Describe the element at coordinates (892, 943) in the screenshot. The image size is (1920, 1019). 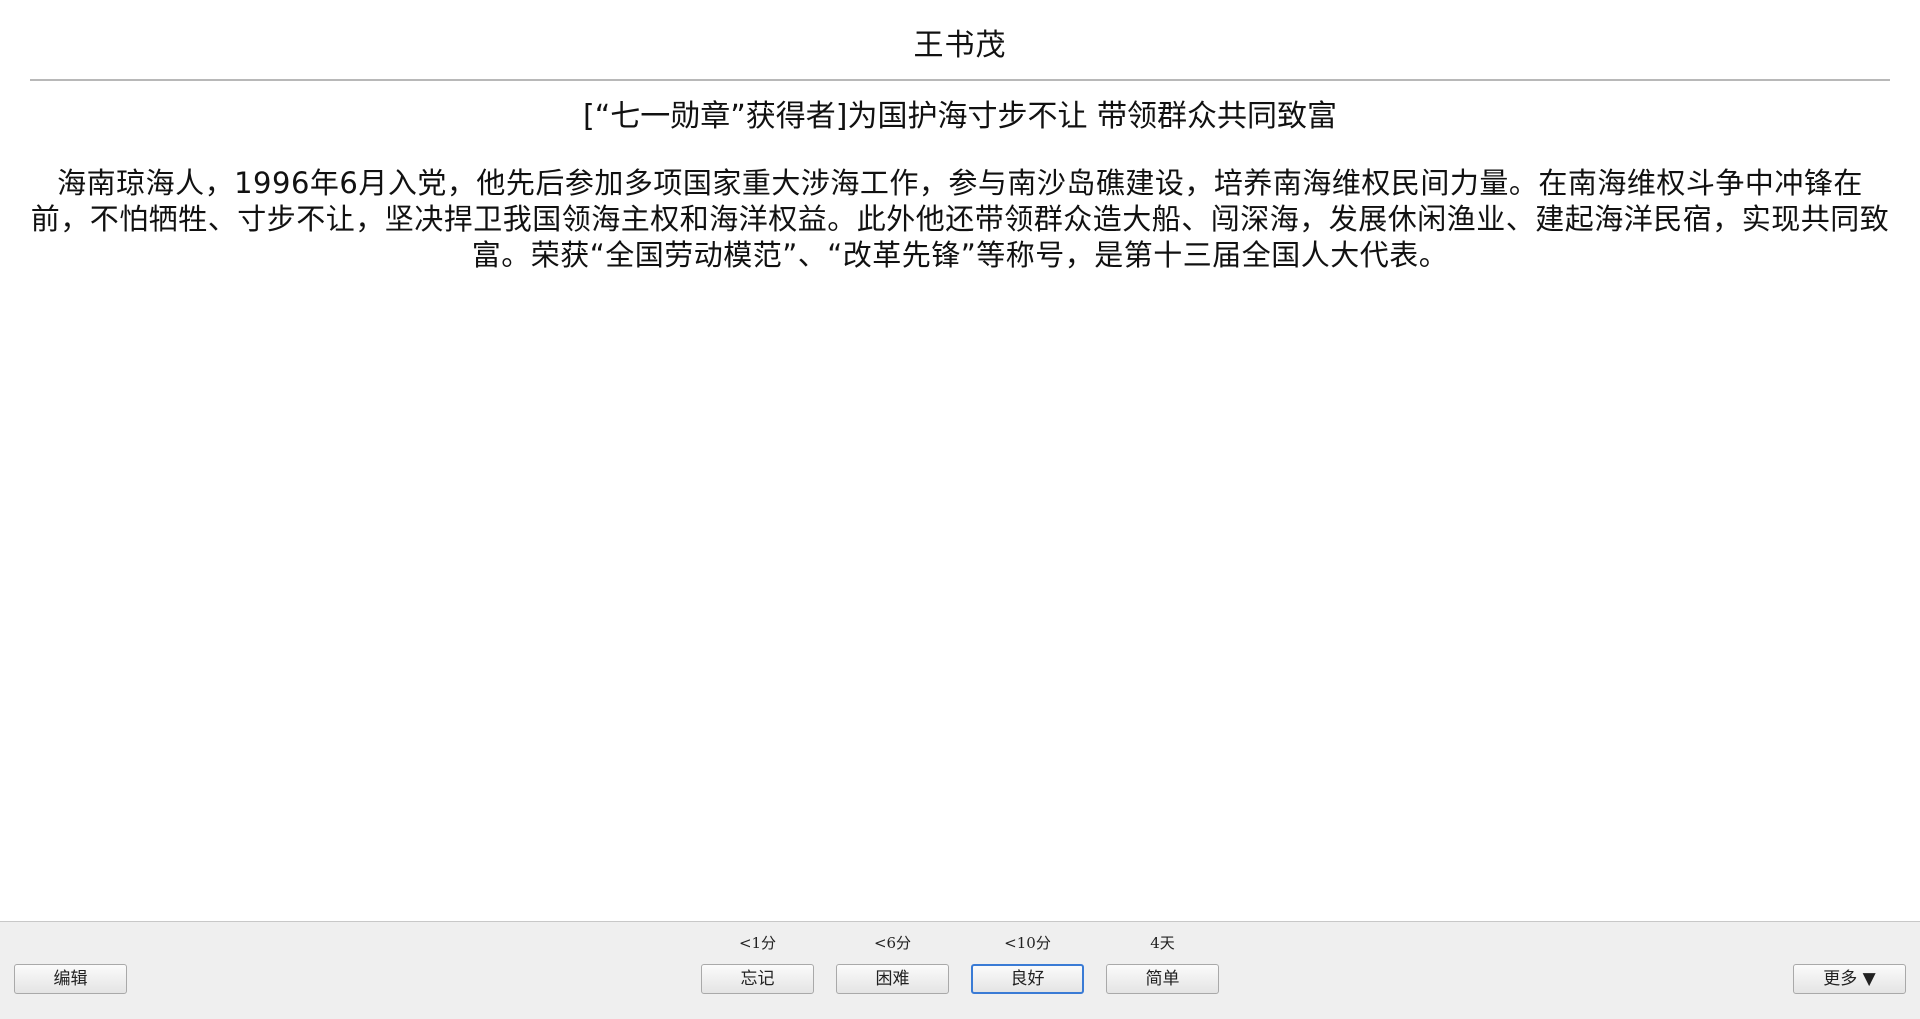
I see `hard-interval: <6分` at that location.